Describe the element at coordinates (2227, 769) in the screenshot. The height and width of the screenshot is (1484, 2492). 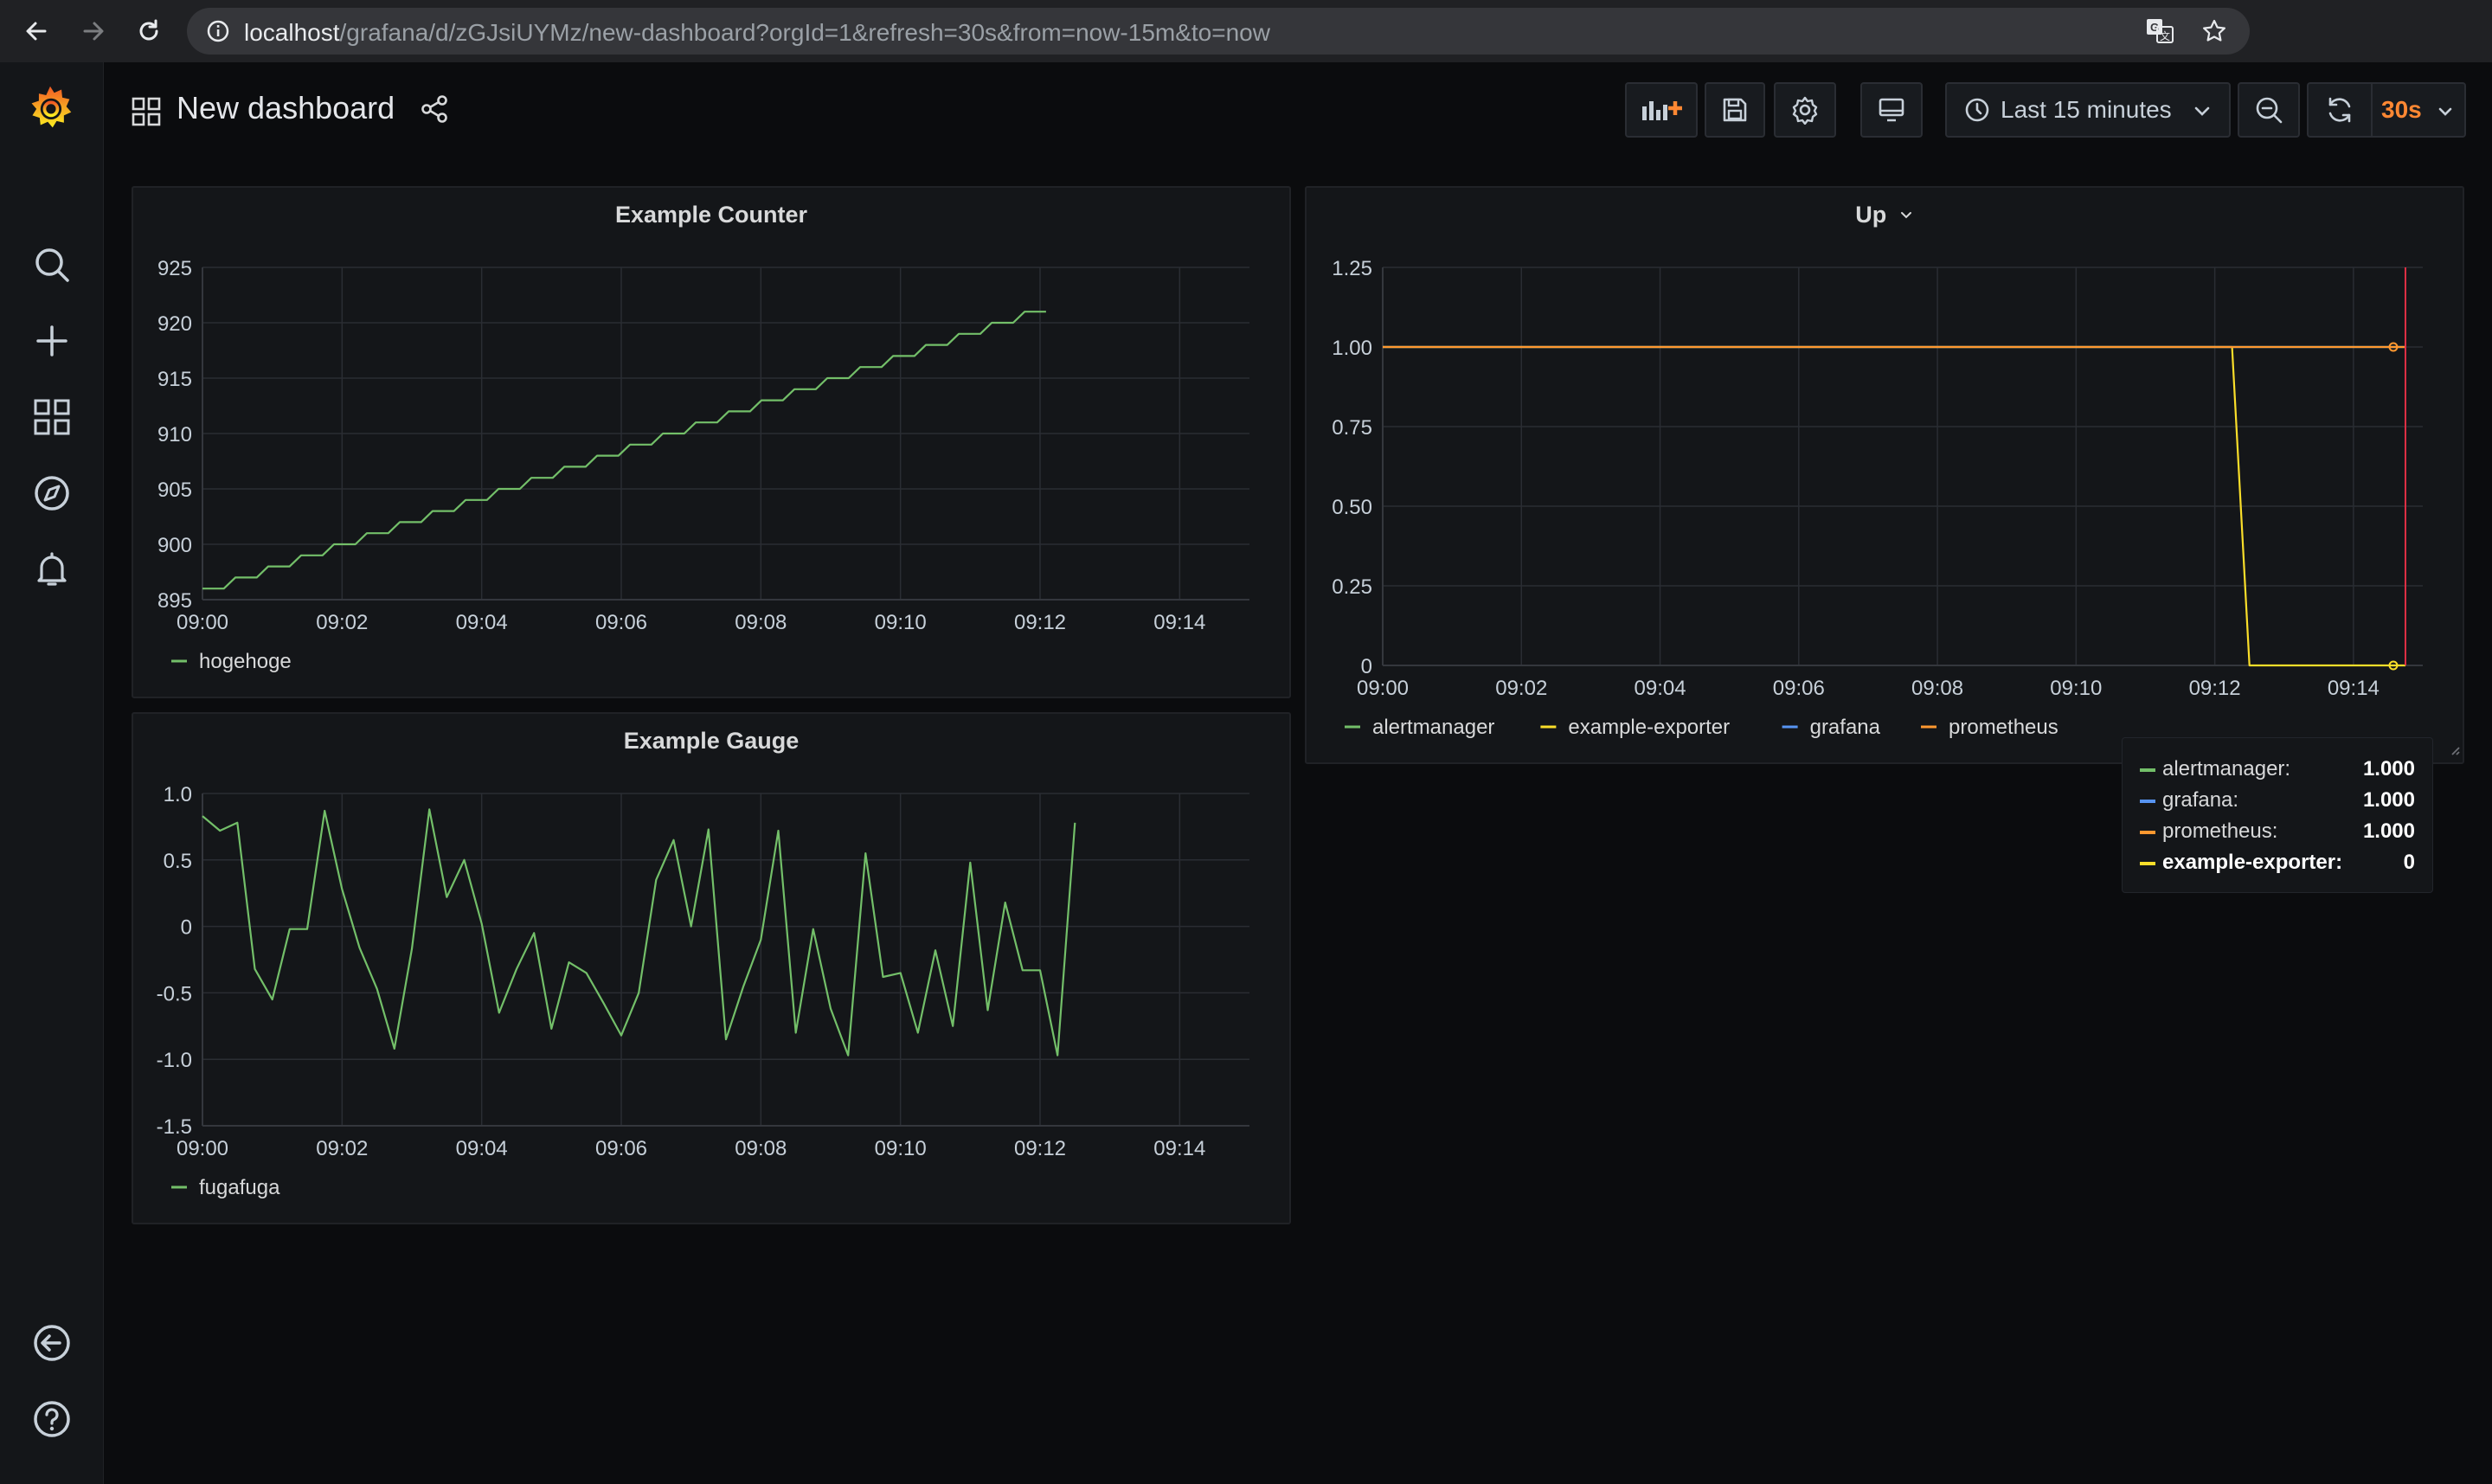
I see `tooltip-series-name: alertmanager:` at that location.